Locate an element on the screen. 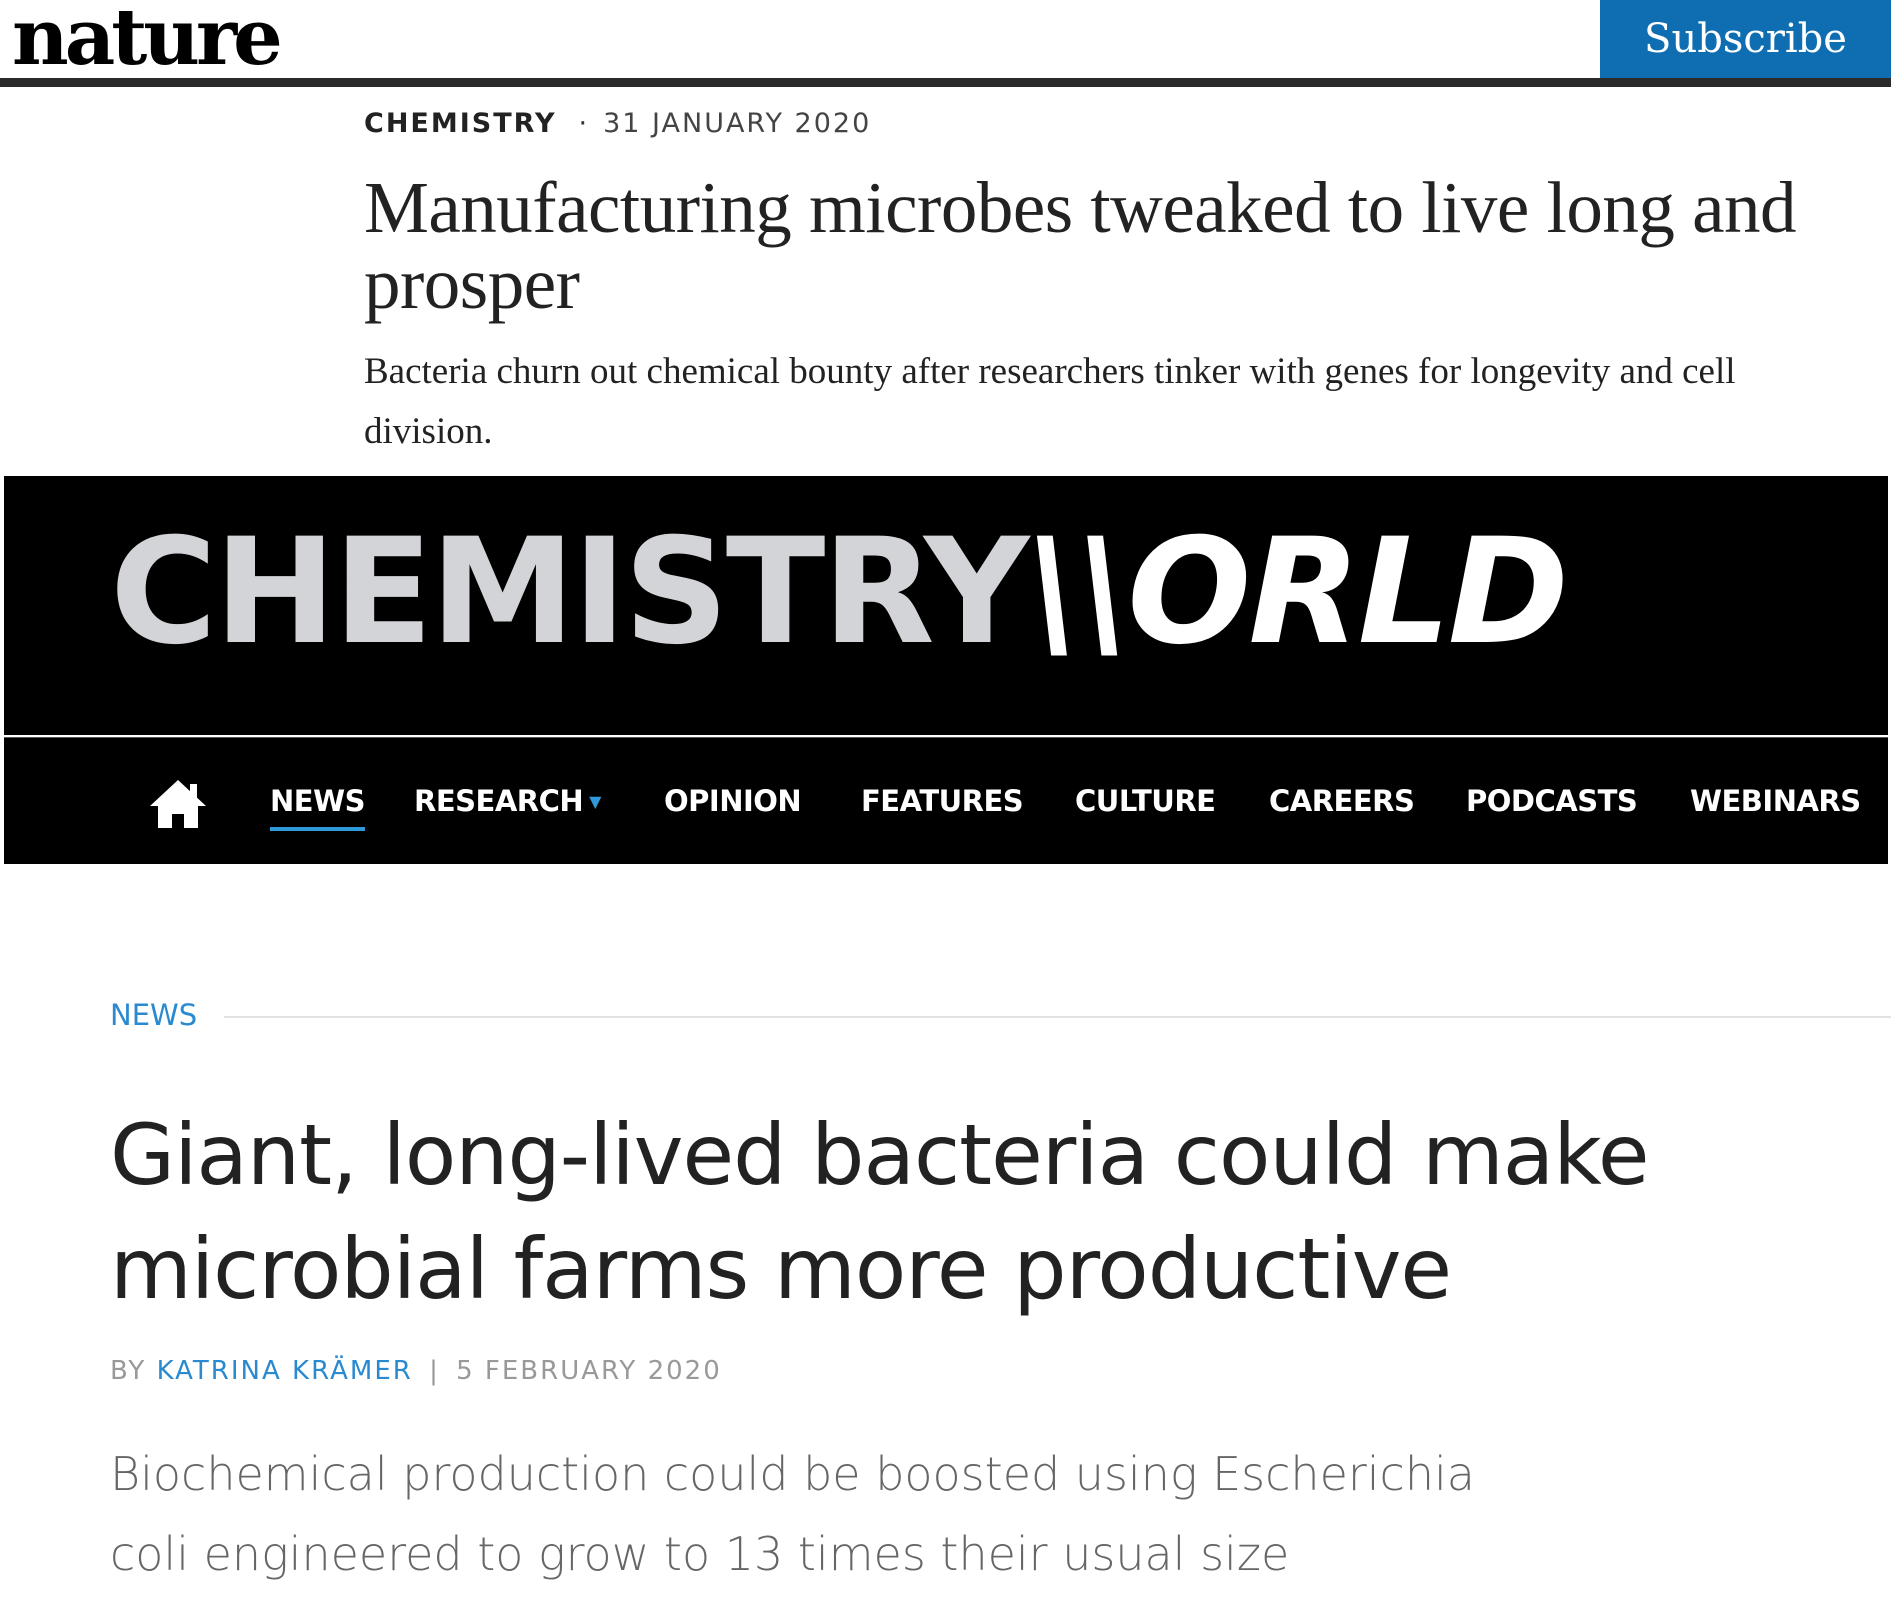  byline-prefix: BY is located at coordinates (128, 1371).